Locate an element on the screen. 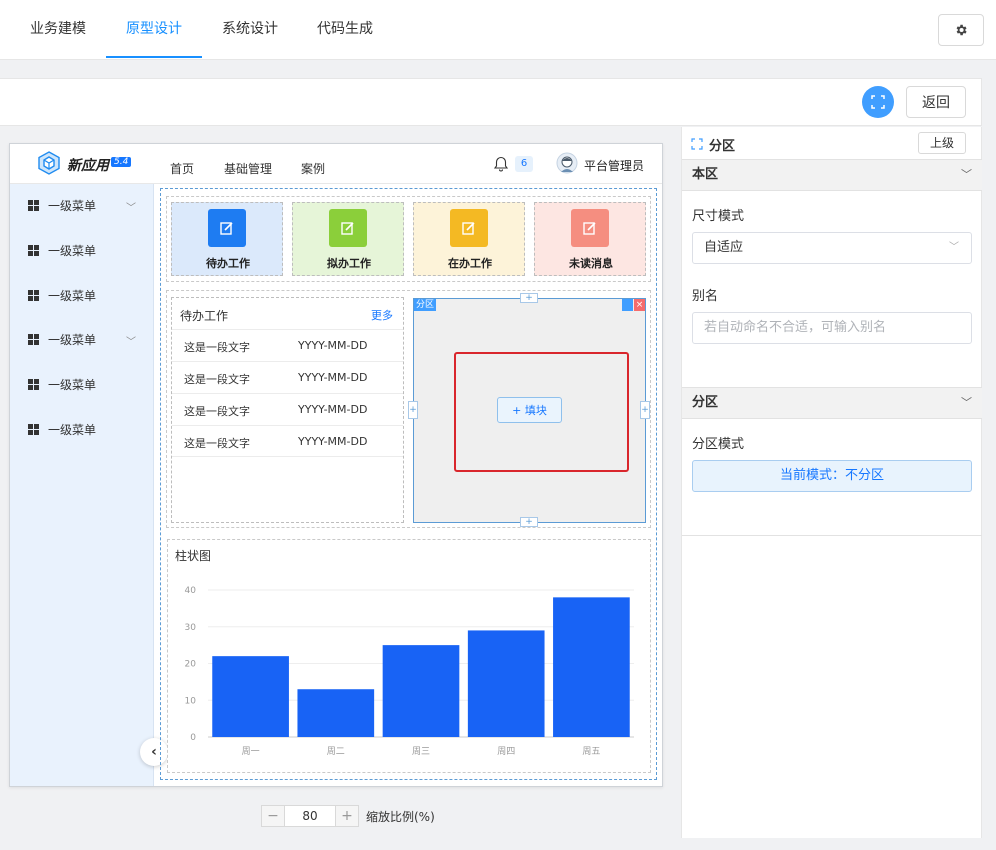 The height and width of the screenshot is (850, 996). fullscreen-button is located at coordinates (878, 102).